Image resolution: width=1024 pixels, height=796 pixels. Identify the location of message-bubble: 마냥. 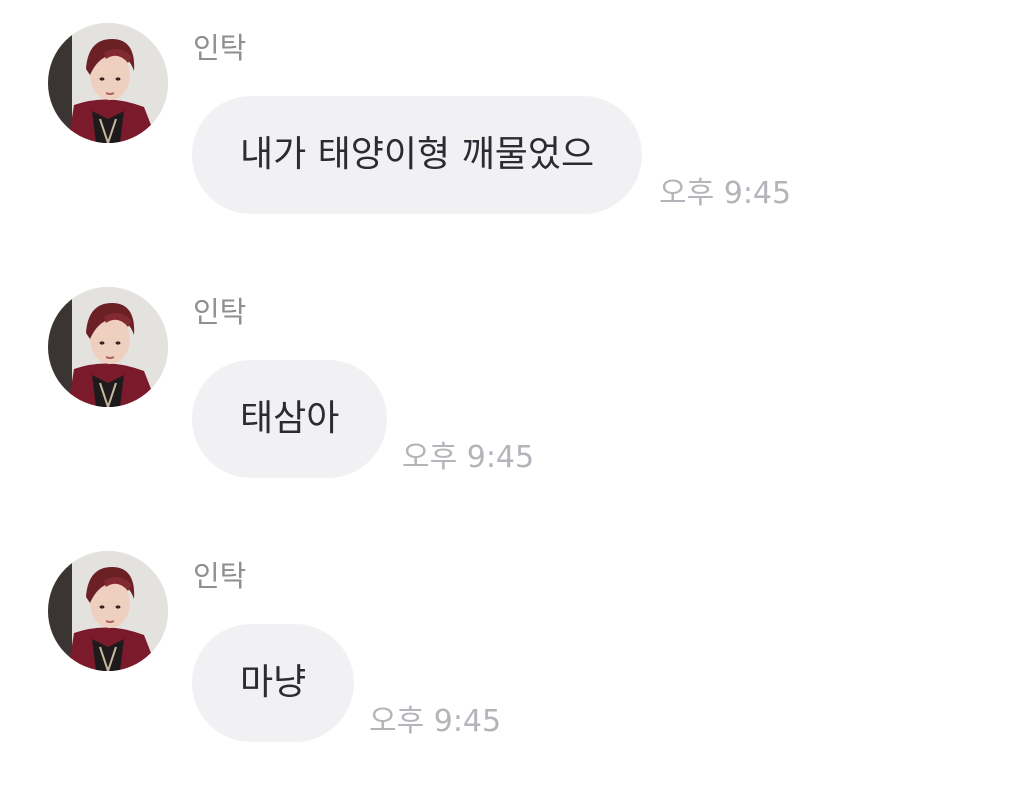
(273, 683).